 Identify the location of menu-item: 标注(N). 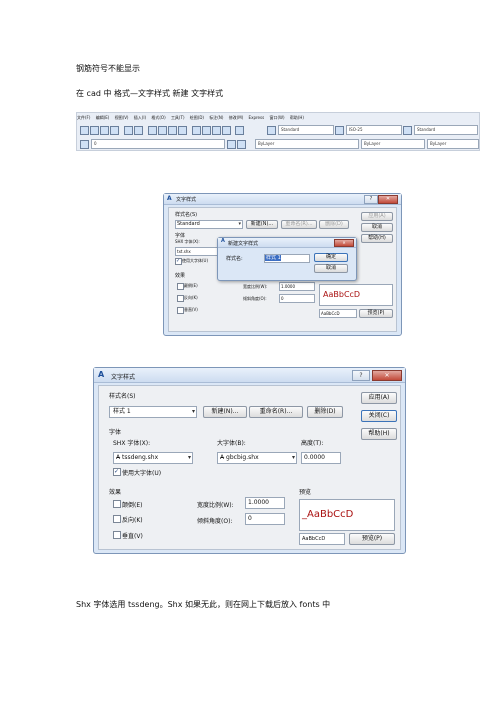
(216, 117).